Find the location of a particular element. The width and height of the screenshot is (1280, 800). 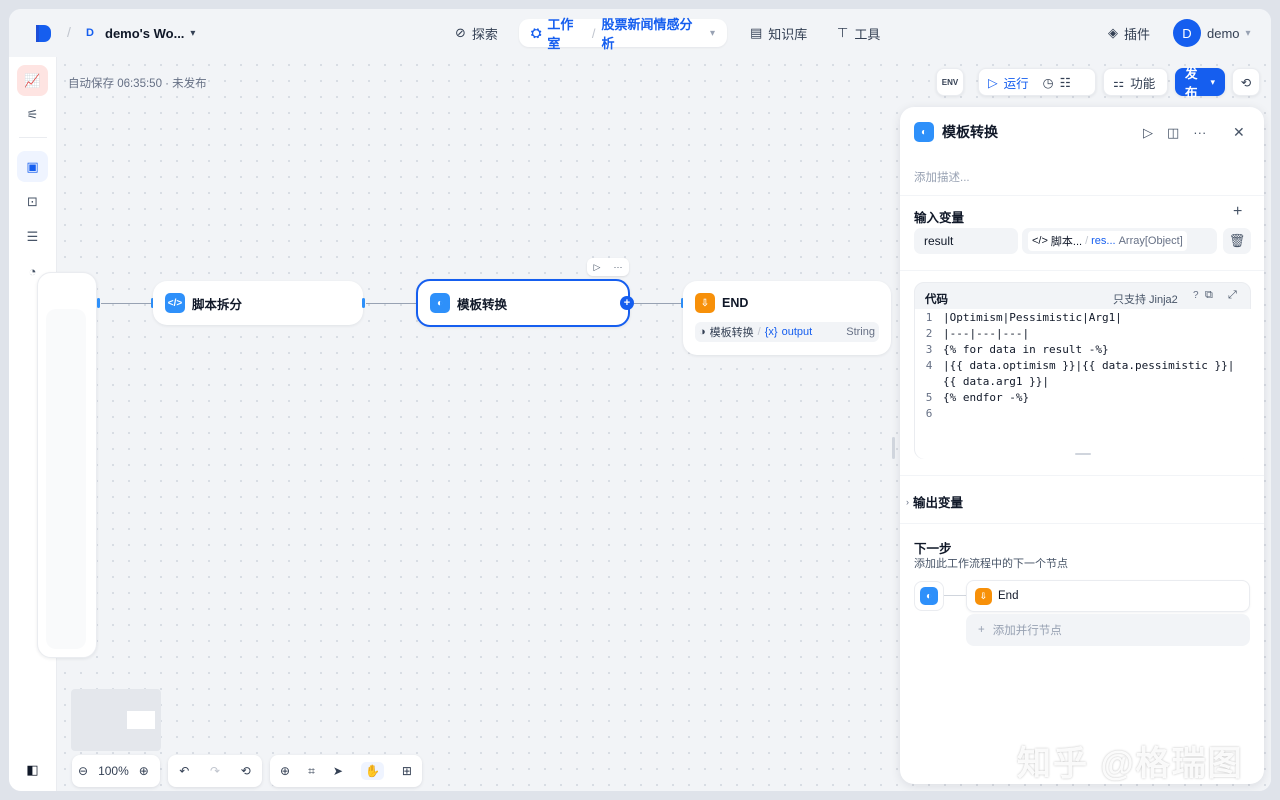

current-app-name: 股票新闻情感分析 is located at coordinates (652, 33).